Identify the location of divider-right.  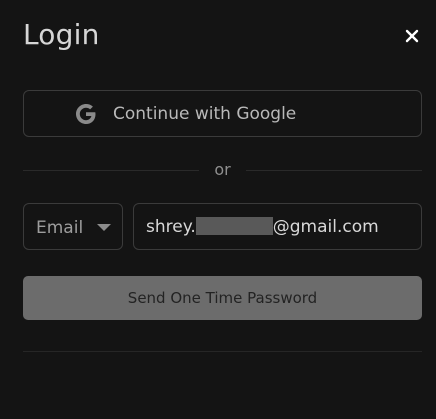
(334, 170).